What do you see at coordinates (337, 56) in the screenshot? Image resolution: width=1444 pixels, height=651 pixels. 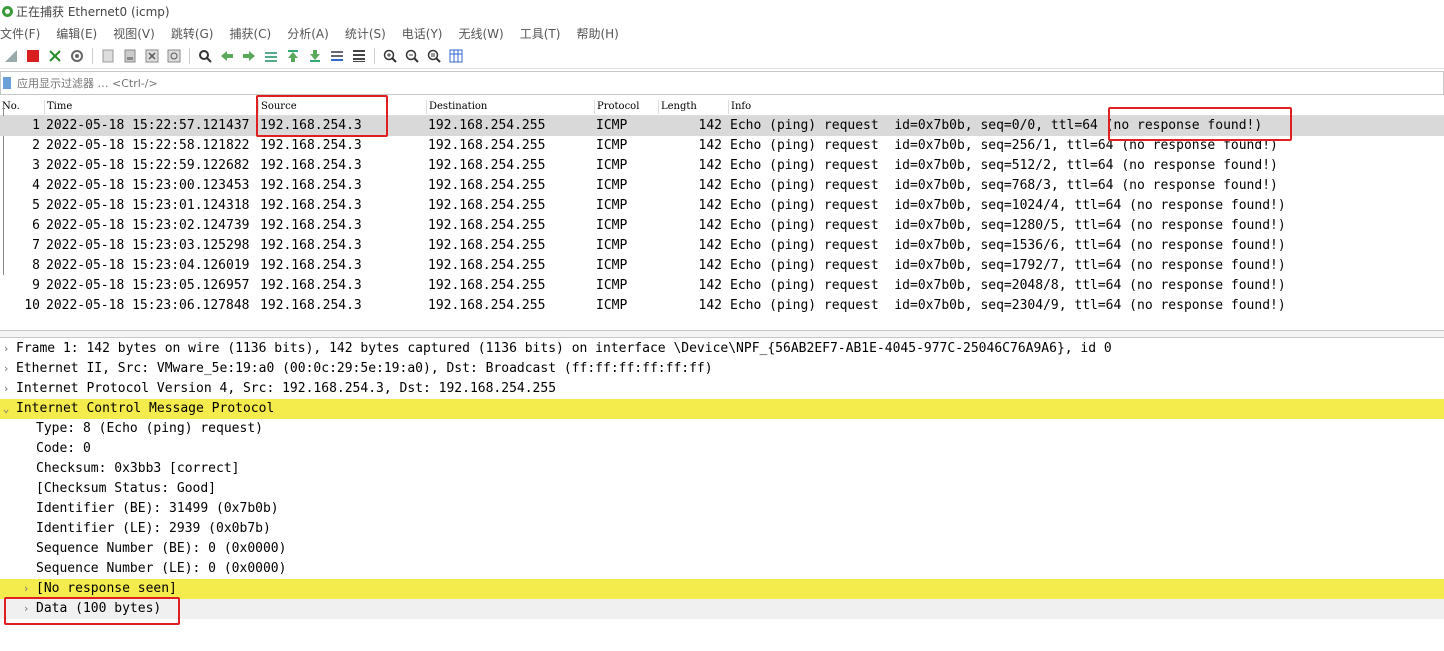 I see `autoscroll-icon` at bounding box center [337, 56].